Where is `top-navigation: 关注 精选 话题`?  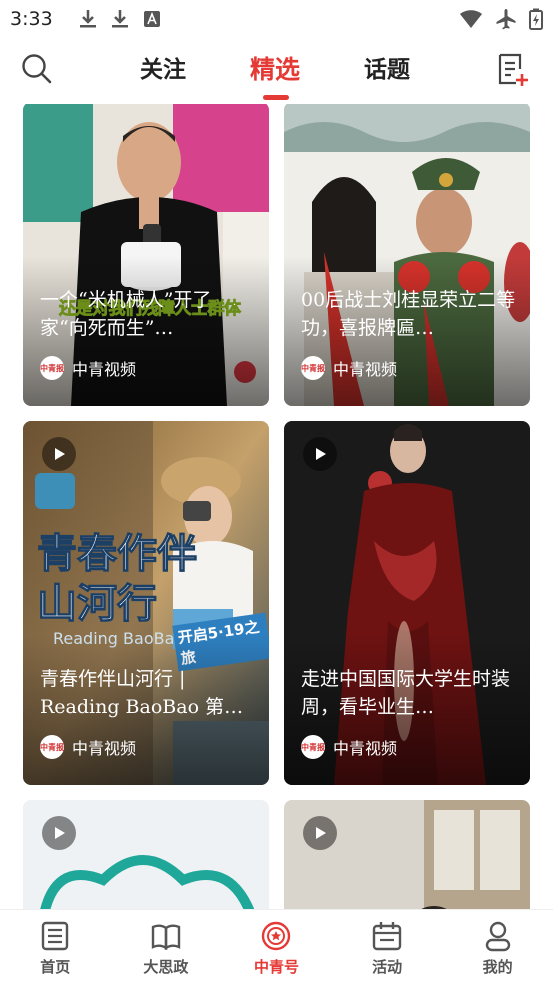 top-navigation: 关注 精选 话题 is located at coordinates (276, 71).